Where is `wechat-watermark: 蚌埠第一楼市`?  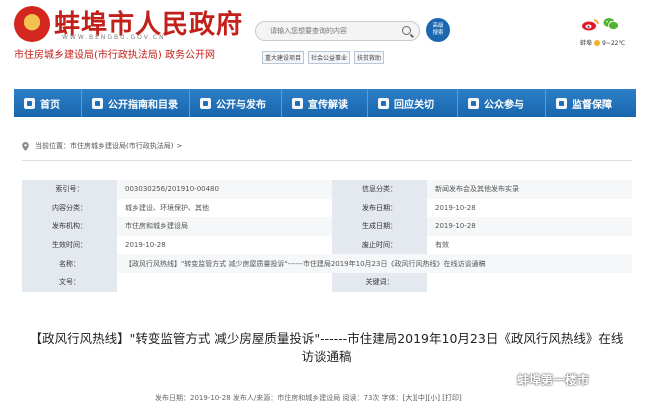
wechat-watermark: 蚌埠第一楼市 is located at coordinates (543, 379).